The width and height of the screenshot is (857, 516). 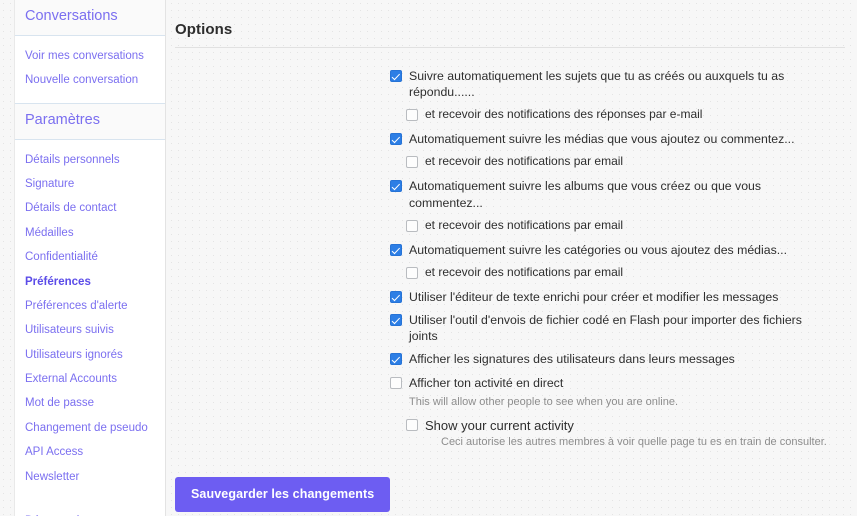 What do you see at coordinates (90, 306) in the screenshot?
I see `sidebar-item-preferences-d-alerte: Préférences d'alerte` at bounding box center [90, 306].